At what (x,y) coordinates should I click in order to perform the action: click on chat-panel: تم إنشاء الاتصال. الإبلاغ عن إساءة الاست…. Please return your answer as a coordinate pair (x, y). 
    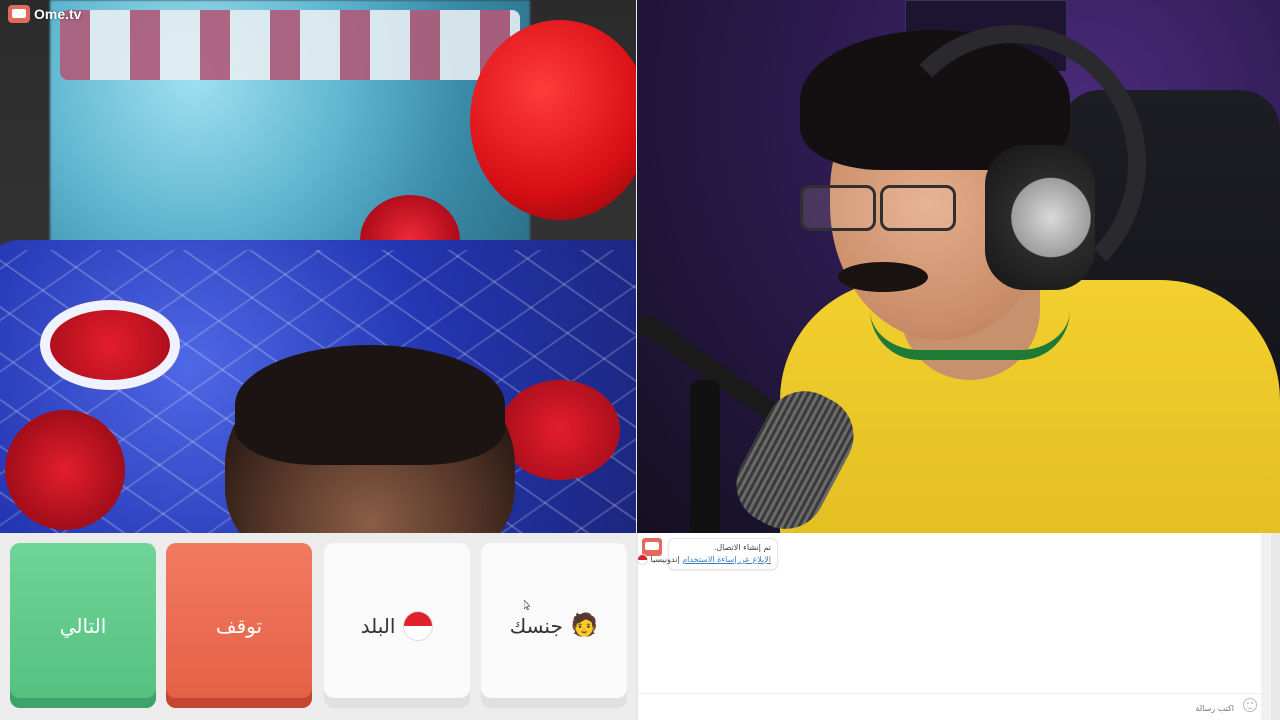
    Looking at the image, I should click on (953, 626).